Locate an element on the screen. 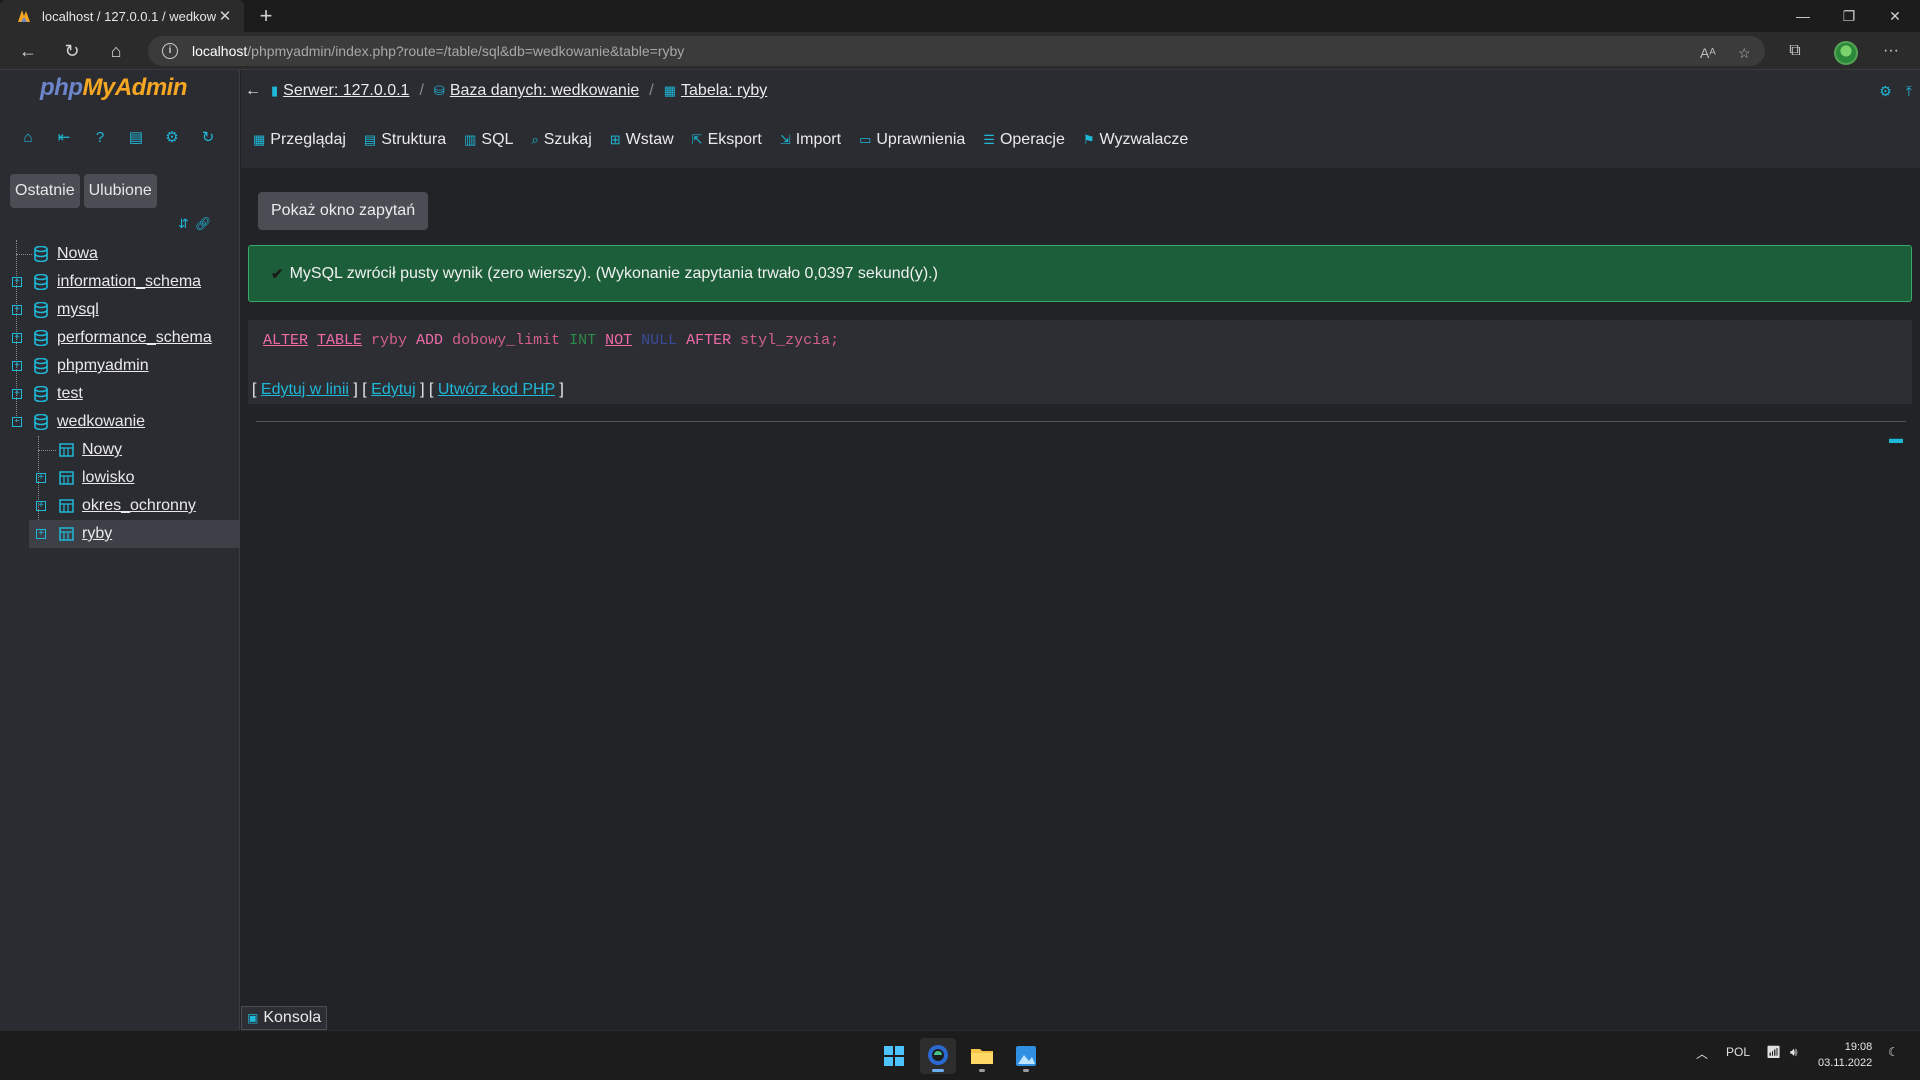 This screenshot has height=1080, width=1920. volume-icon: 🔊︎ is located at coordinates (1794, 1052).